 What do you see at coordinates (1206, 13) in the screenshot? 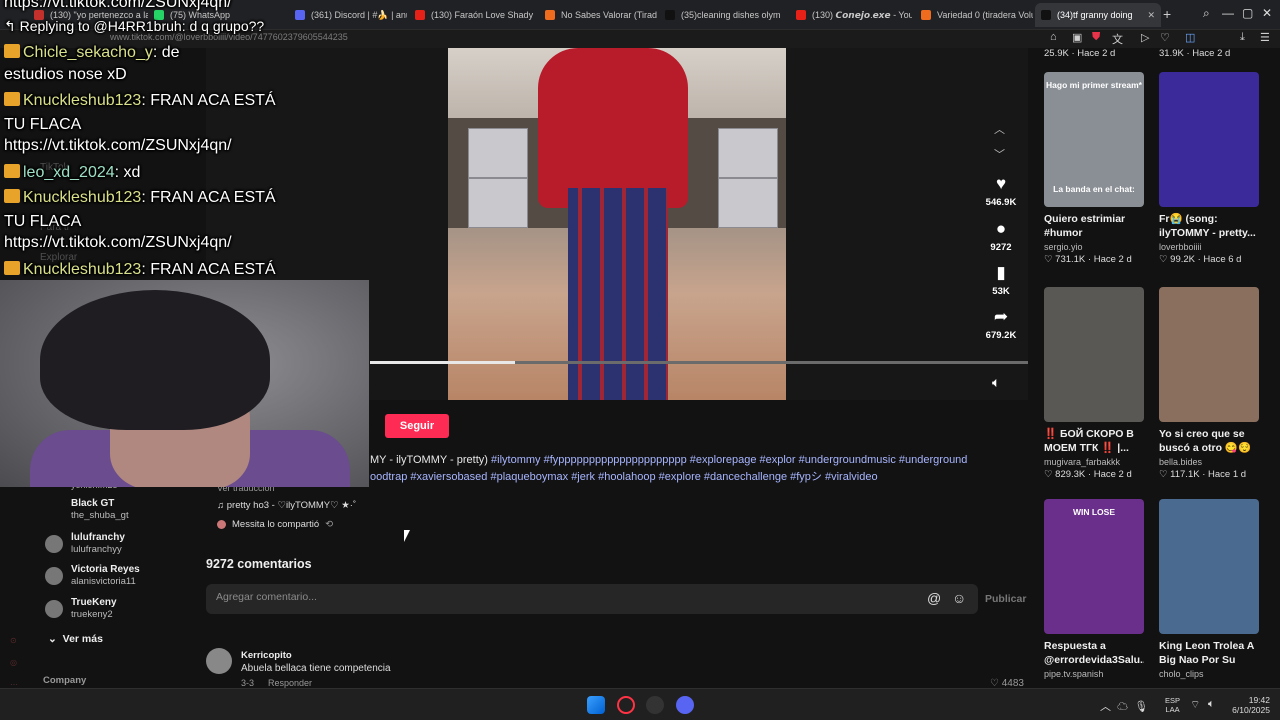
I see `search-tabs-icon: ⌕` at bounding box center [1206, 13].